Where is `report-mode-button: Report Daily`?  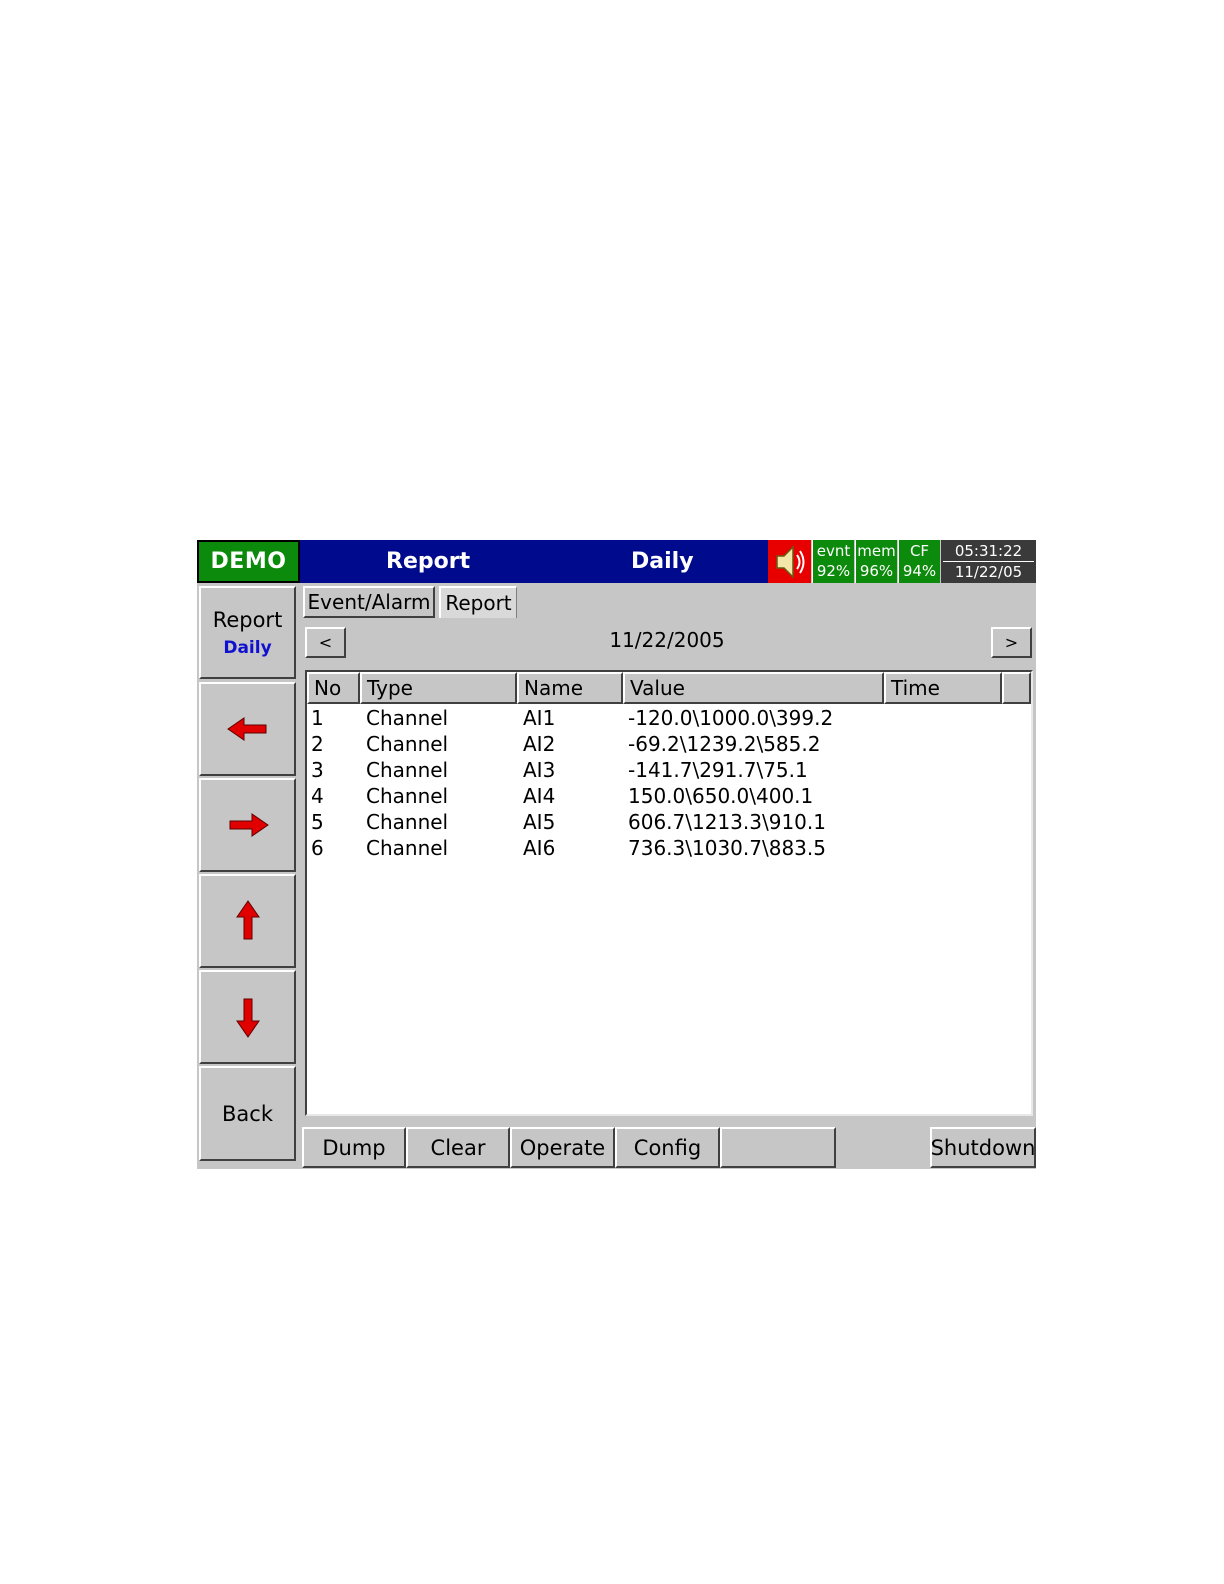 report-mode-button: Report Daily is located at coordinates (247, 632).